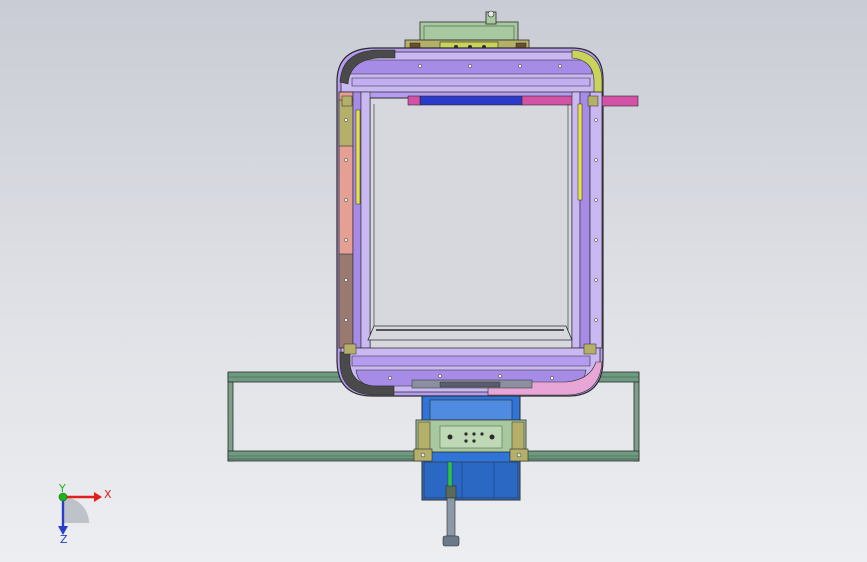 Image resolution: width=867 pixels, height=562 pixels. Describe the element at coordinates (548, 100) in the screenshot. I see `magenta-bar` at that location.